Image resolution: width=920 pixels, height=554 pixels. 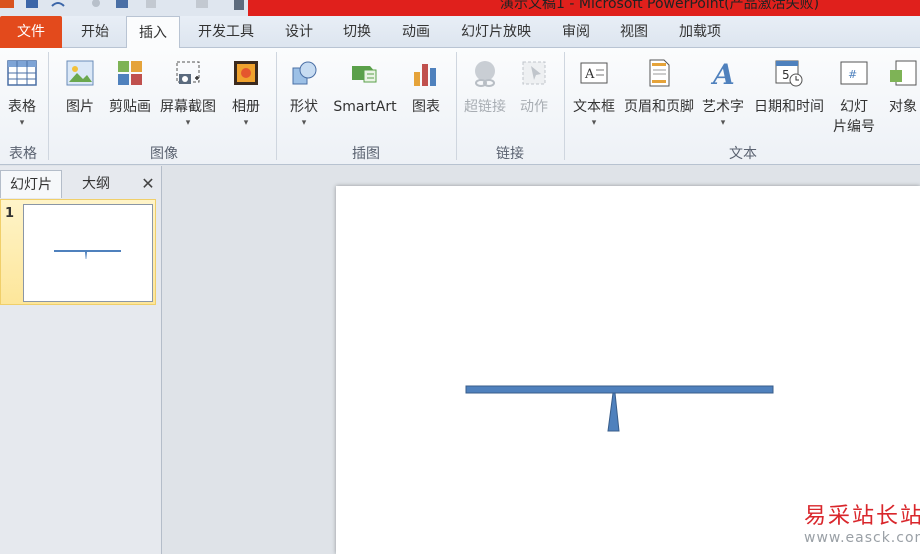 I want to click on picture-button: 图片, so click(x=80, y=93).